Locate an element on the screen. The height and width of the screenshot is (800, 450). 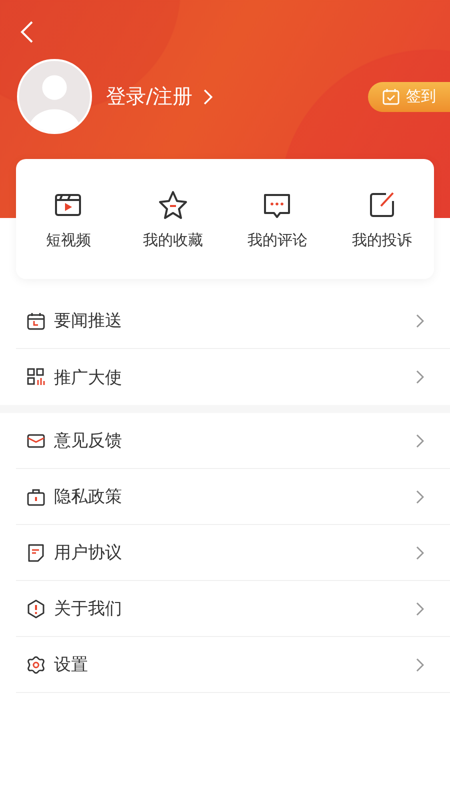
document-icon is located at coordinates (36, 552).